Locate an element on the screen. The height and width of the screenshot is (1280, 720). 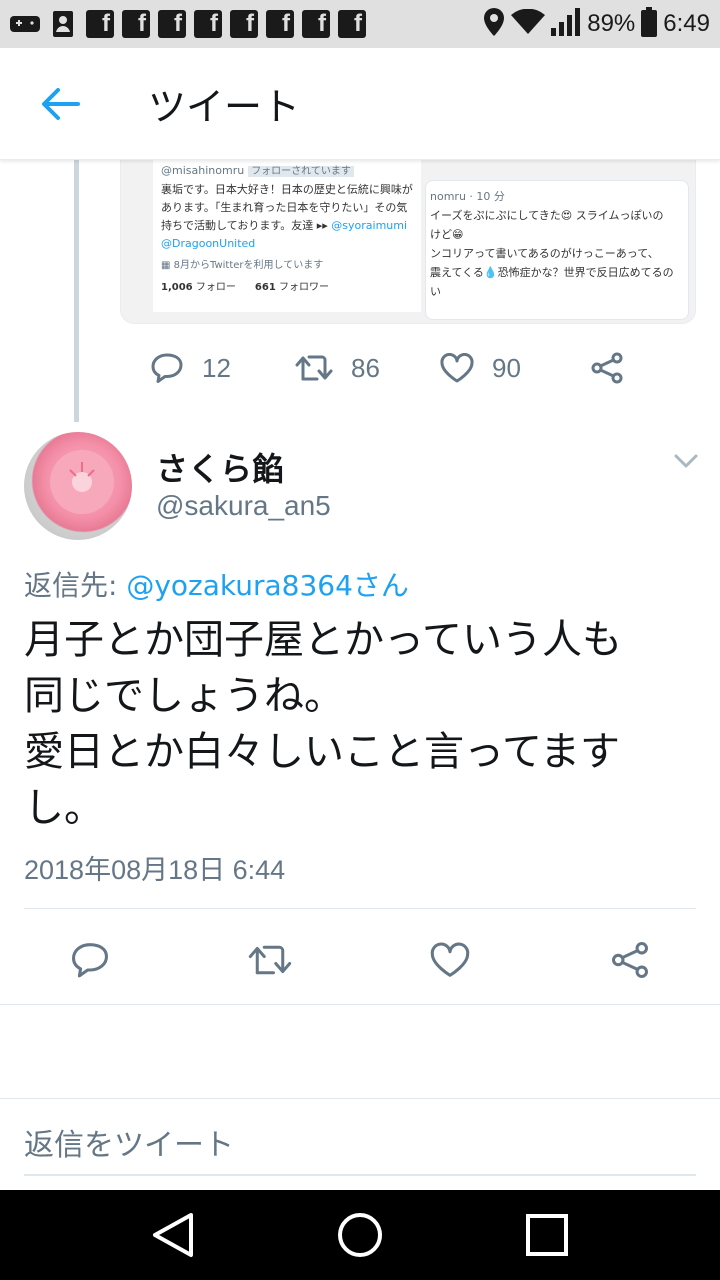
circle-home-icon is located at coordinates (359, 1235).